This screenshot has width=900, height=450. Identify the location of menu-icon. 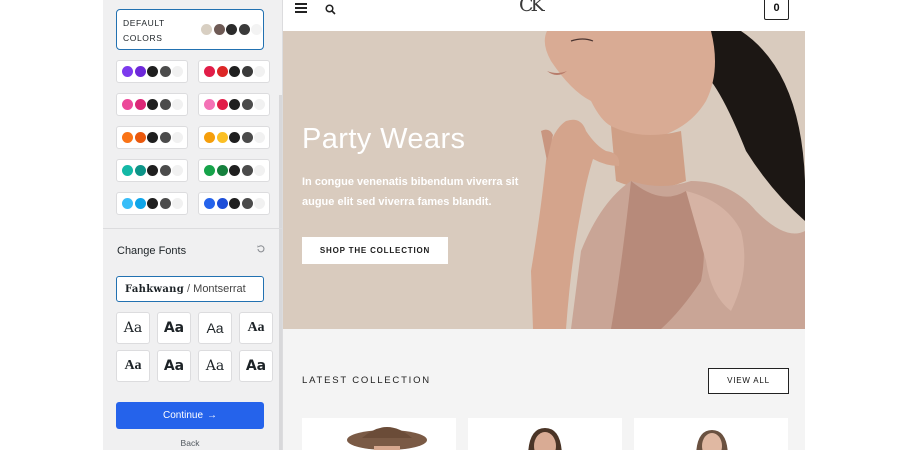
(301, 9).